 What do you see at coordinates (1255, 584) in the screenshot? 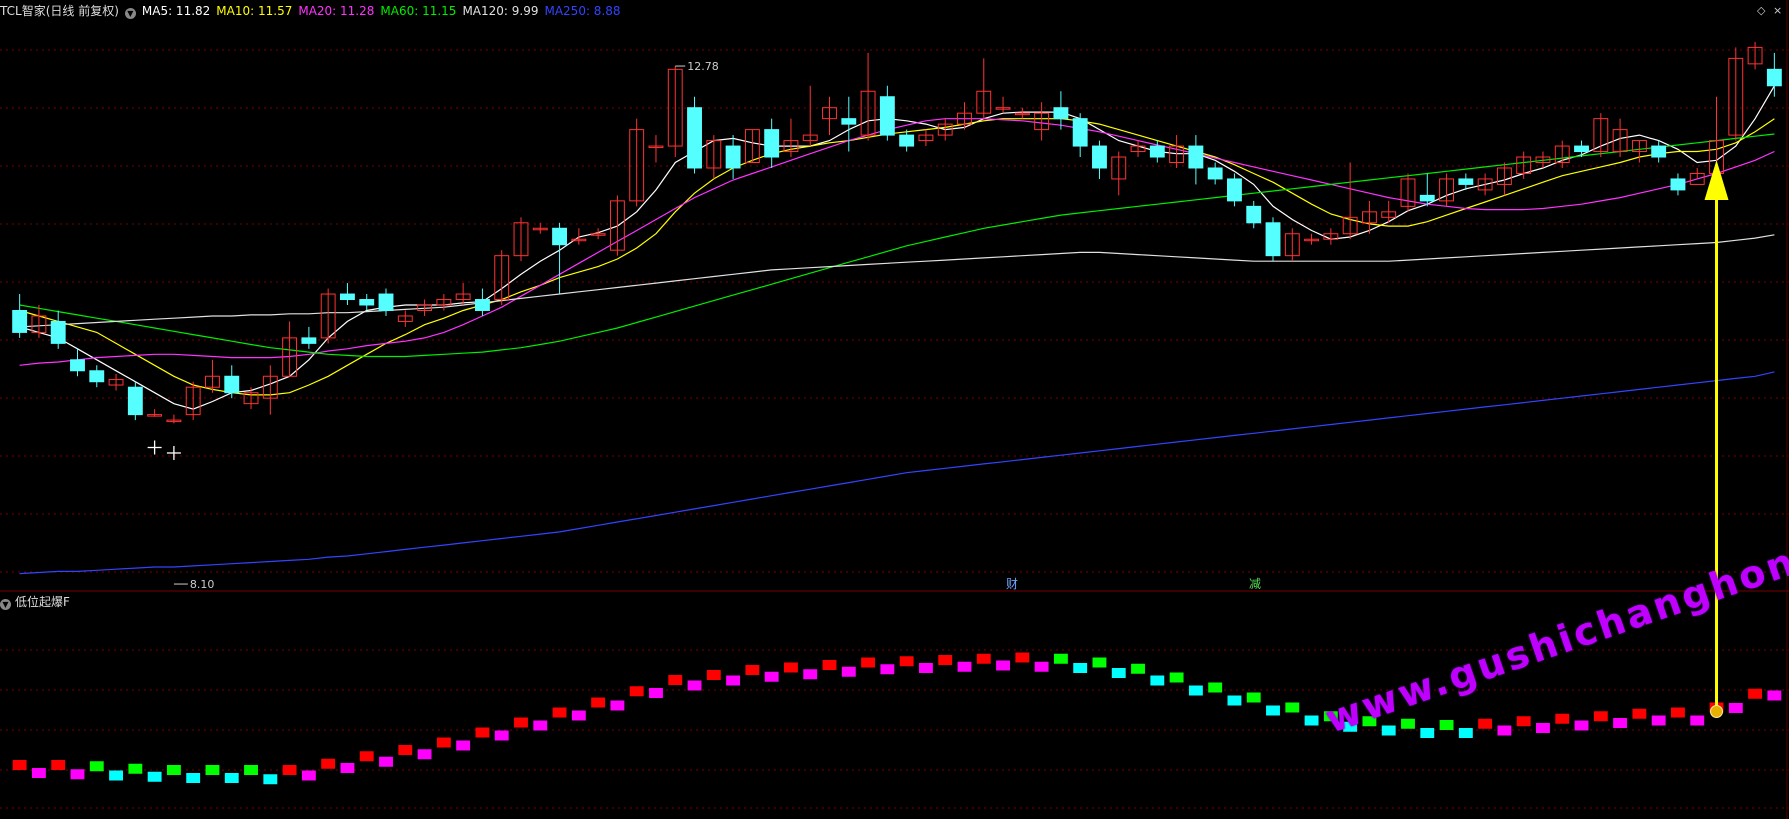
I see `marker-jian: 减` at bounding box center [1255, 584].